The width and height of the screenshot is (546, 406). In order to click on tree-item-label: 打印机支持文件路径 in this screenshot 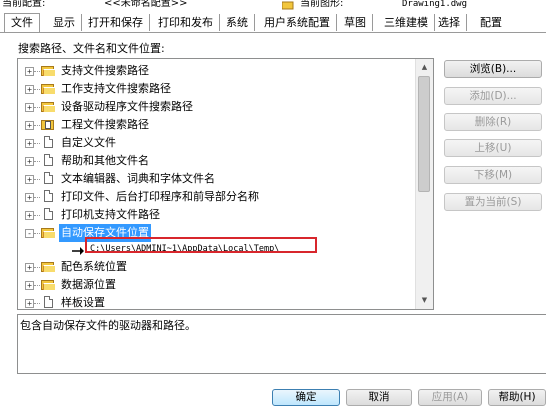, I will do `click(110, 214)`.